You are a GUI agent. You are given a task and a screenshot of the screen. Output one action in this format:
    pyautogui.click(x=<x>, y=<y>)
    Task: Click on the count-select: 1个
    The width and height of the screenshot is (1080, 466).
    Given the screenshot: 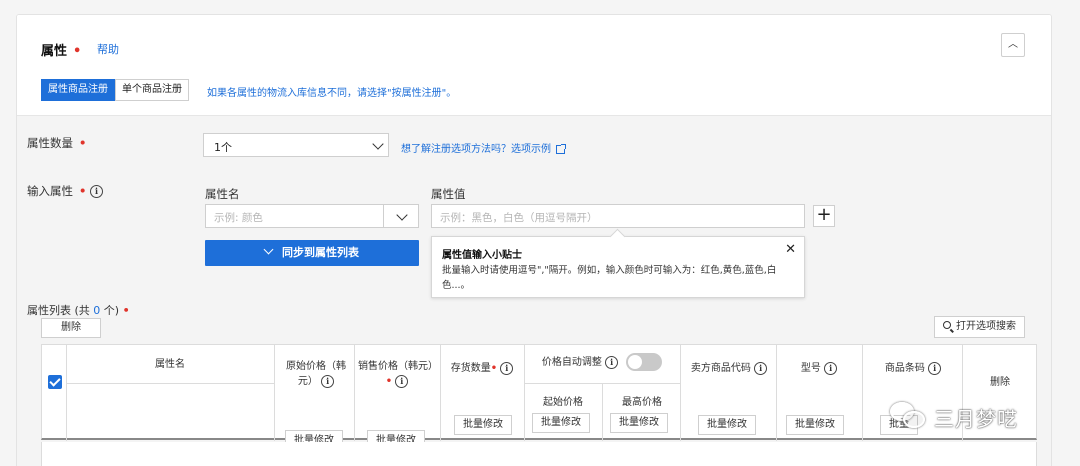 What is the action you would take?
    pyautogui.click(x=296, y=145)
    